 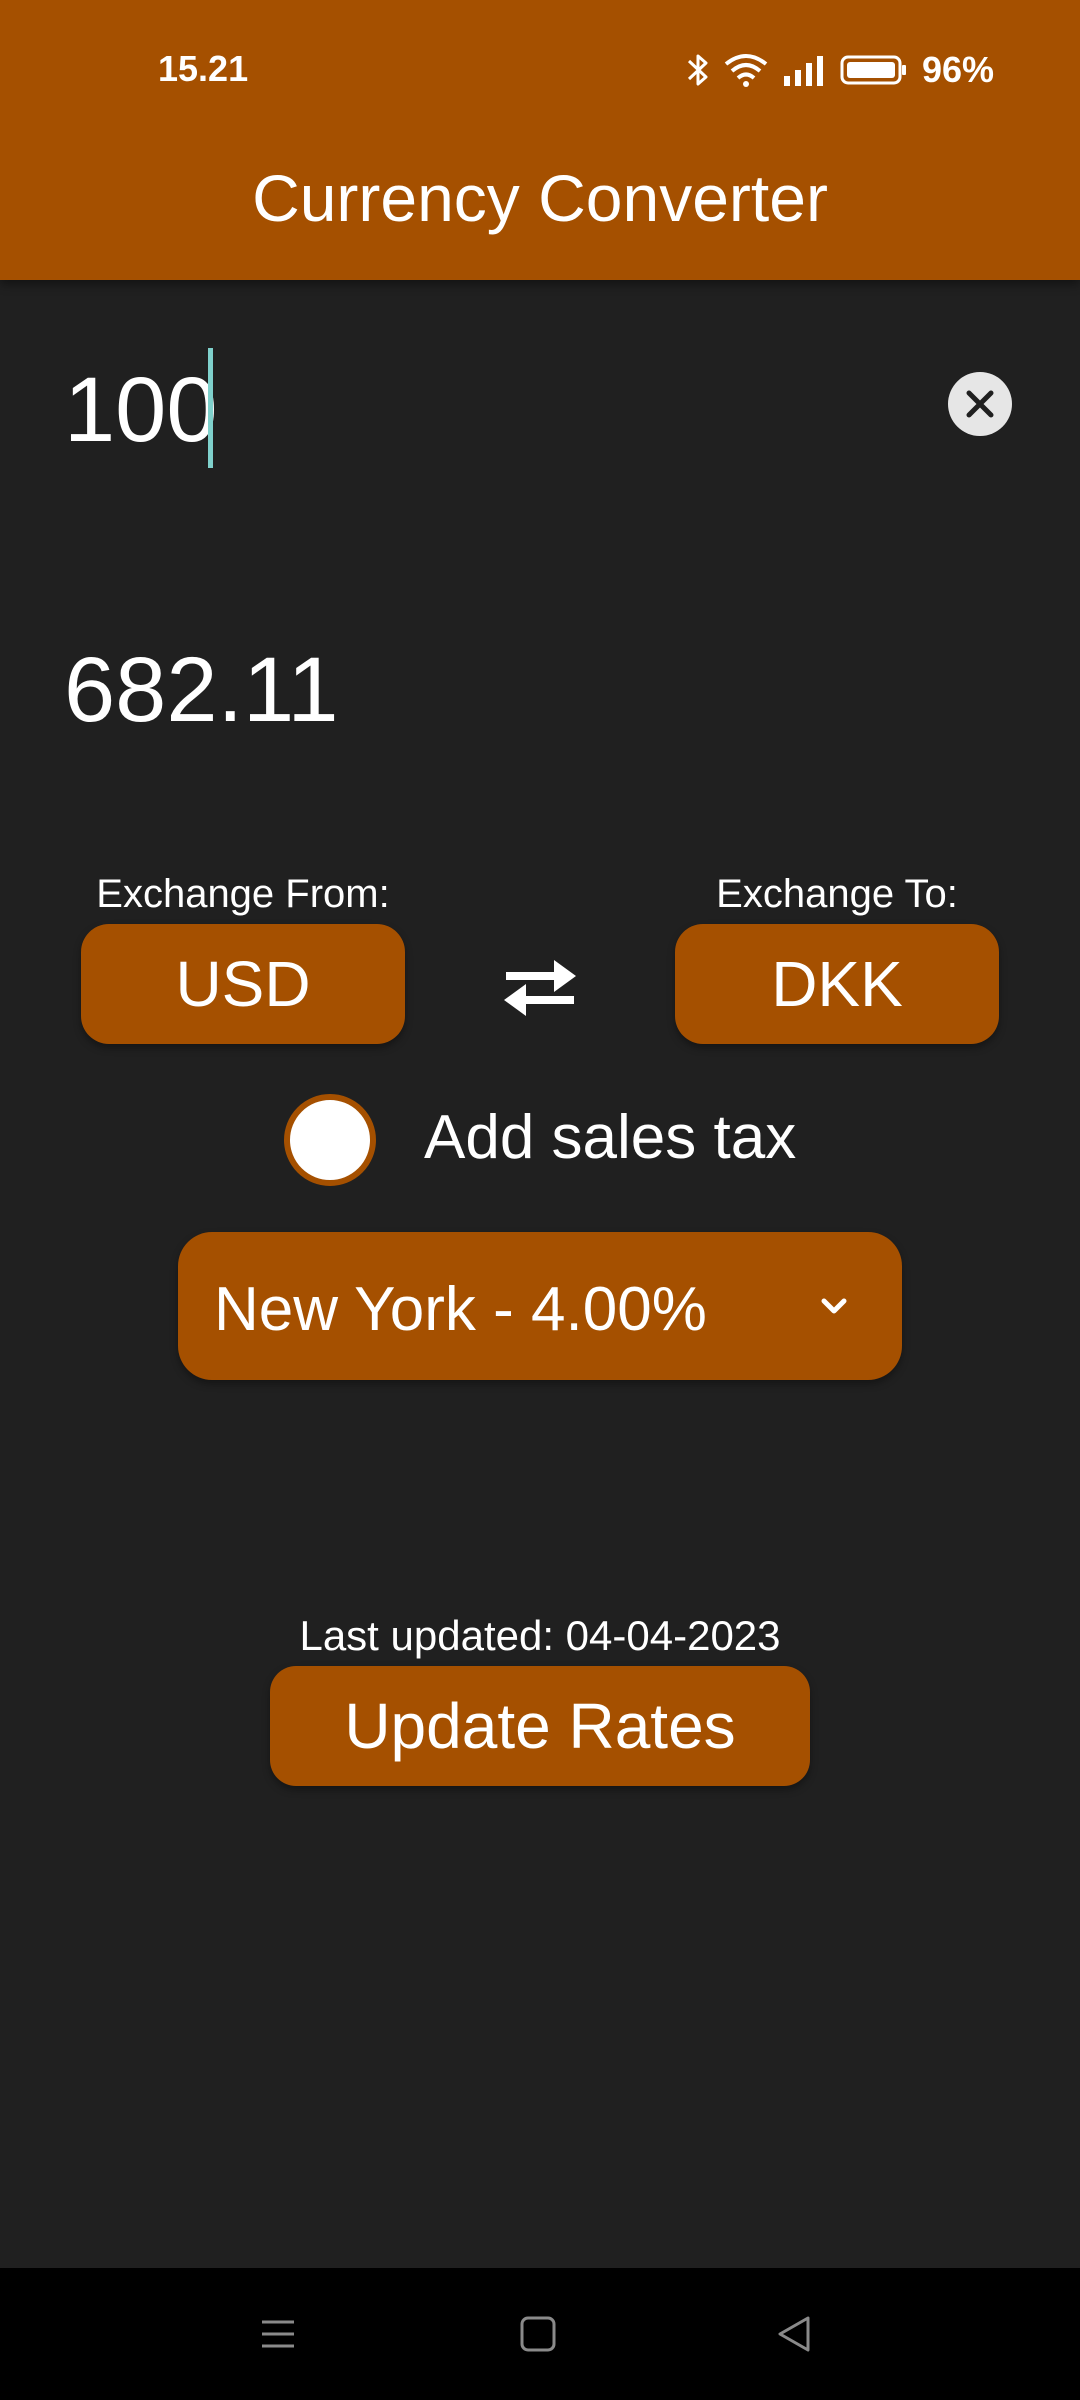 What do you see at coordinates (460, 1309) in the screenshot?
I see `tax-state-value: New York - 4.00%` at bounding box center [460, 1309].